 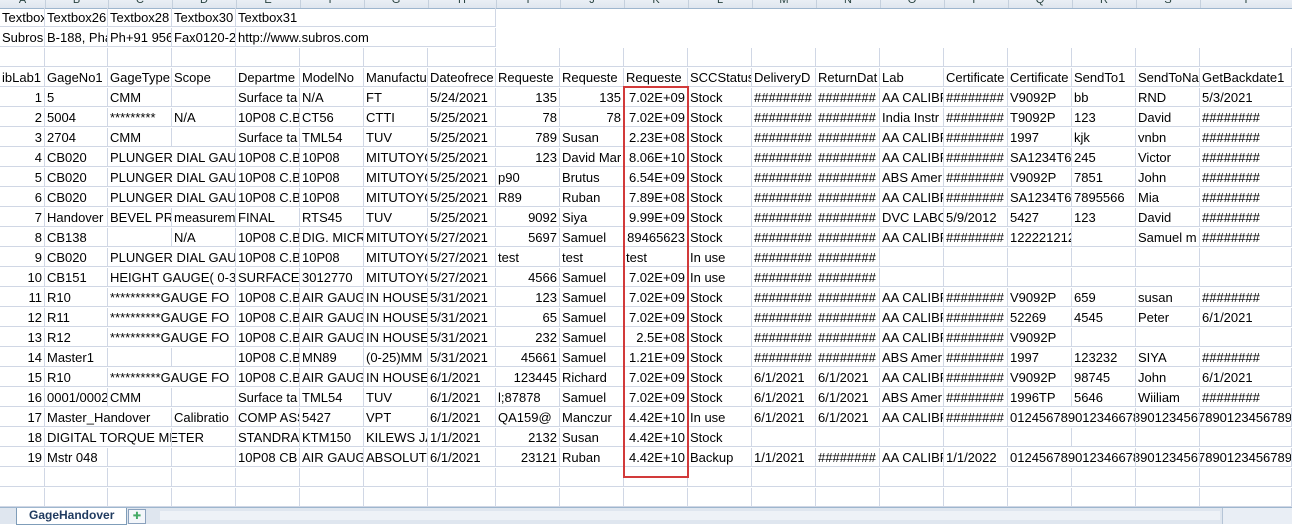 I want to click on table-cell: 10P08, so click(x=332, y=177).